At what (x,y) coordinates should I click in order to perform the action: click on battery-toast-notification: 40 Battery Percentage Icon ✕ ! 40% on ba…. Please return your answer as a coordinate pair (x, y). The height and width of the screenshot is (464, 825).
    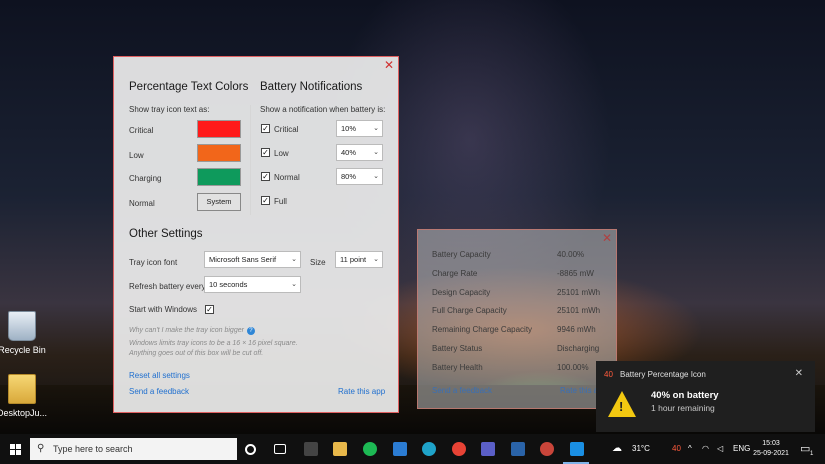
    Looking at the image, I should click on (705, 396).